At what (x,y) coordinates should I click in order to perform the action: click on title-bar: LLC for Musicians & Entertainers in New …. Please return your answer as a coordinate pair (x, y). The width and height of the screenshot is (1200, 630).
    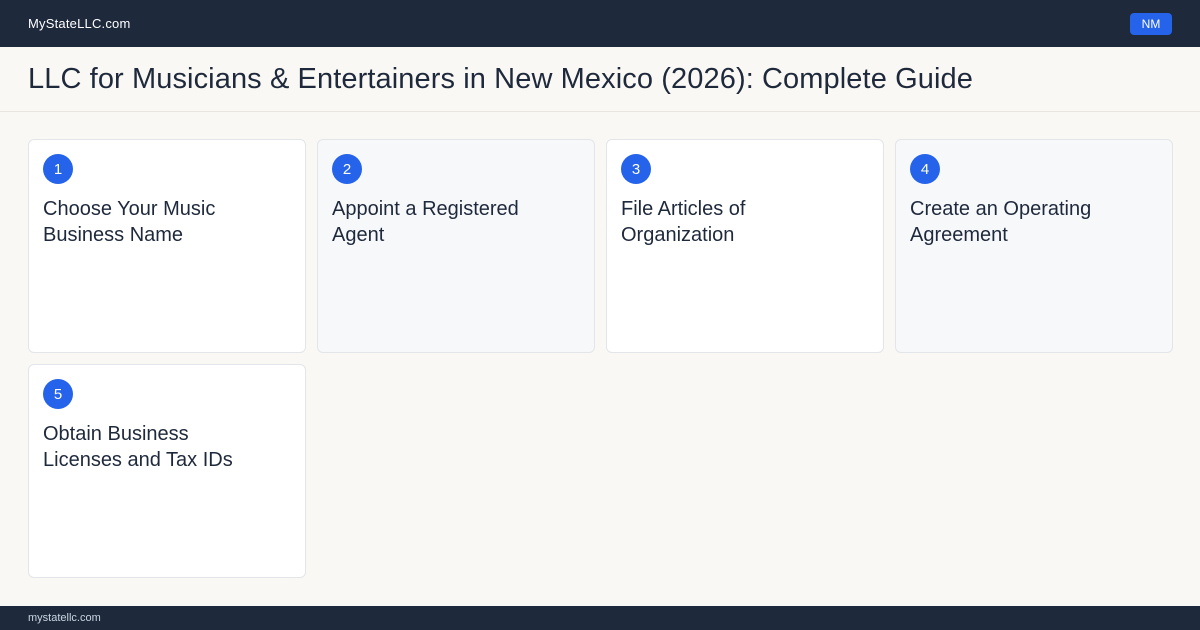
    Looking at the image, I should click on (600, 79).